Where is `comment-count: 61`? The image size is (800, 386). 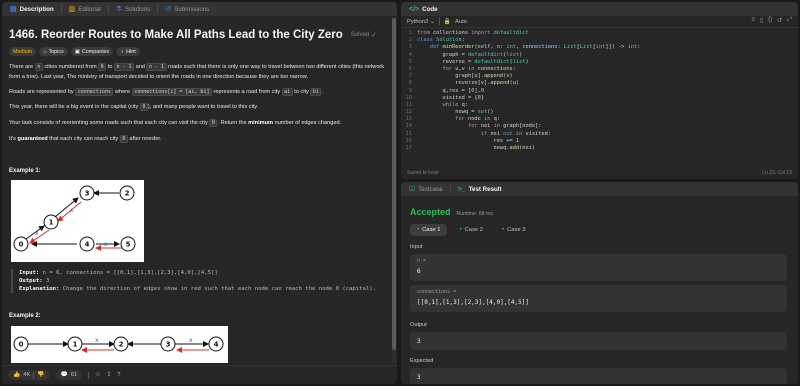 comment-count: 61 is located at coordinates (74, 375).